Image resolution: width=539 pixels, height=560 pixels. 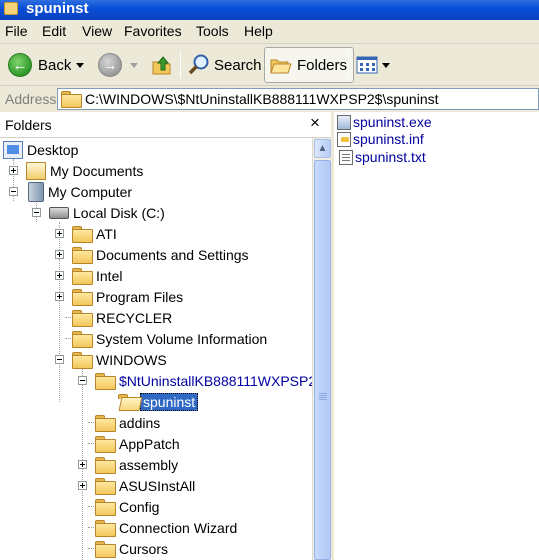 I want to click on close-icon: ×, so click(x=315, y=123).